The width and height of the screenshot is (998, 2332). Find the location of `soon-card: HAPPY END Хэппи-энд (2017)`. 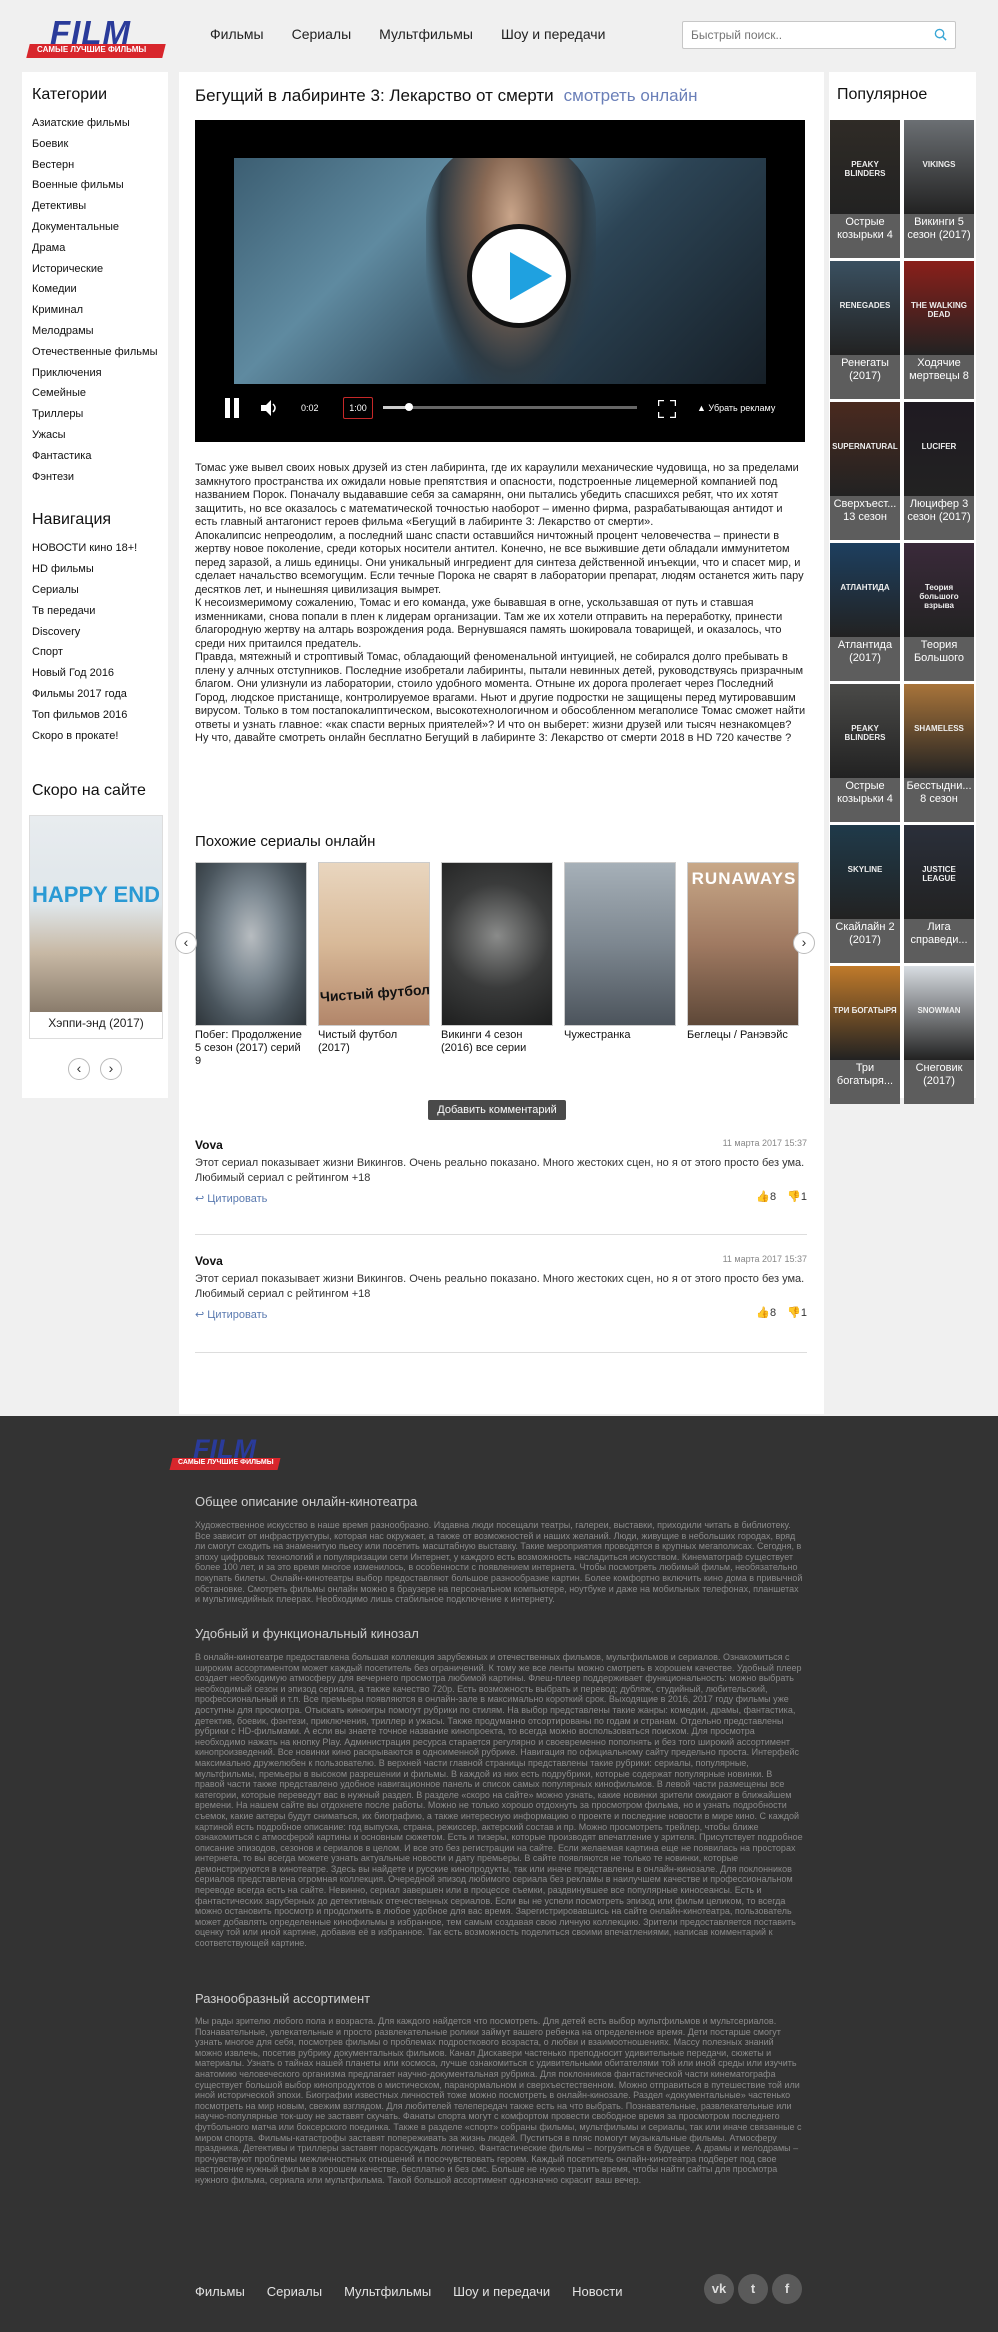

soon-card: HAPPY END Хэппи-энд (2017) is located at coordinates (96, 927).